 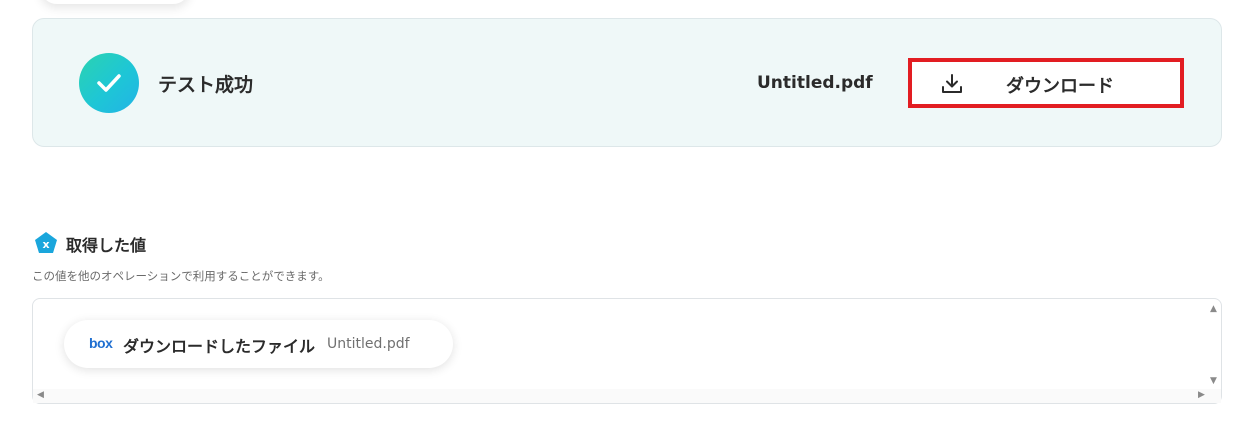 I want to click on value-content: Untitled.pdf, so click(x=368, y=344).